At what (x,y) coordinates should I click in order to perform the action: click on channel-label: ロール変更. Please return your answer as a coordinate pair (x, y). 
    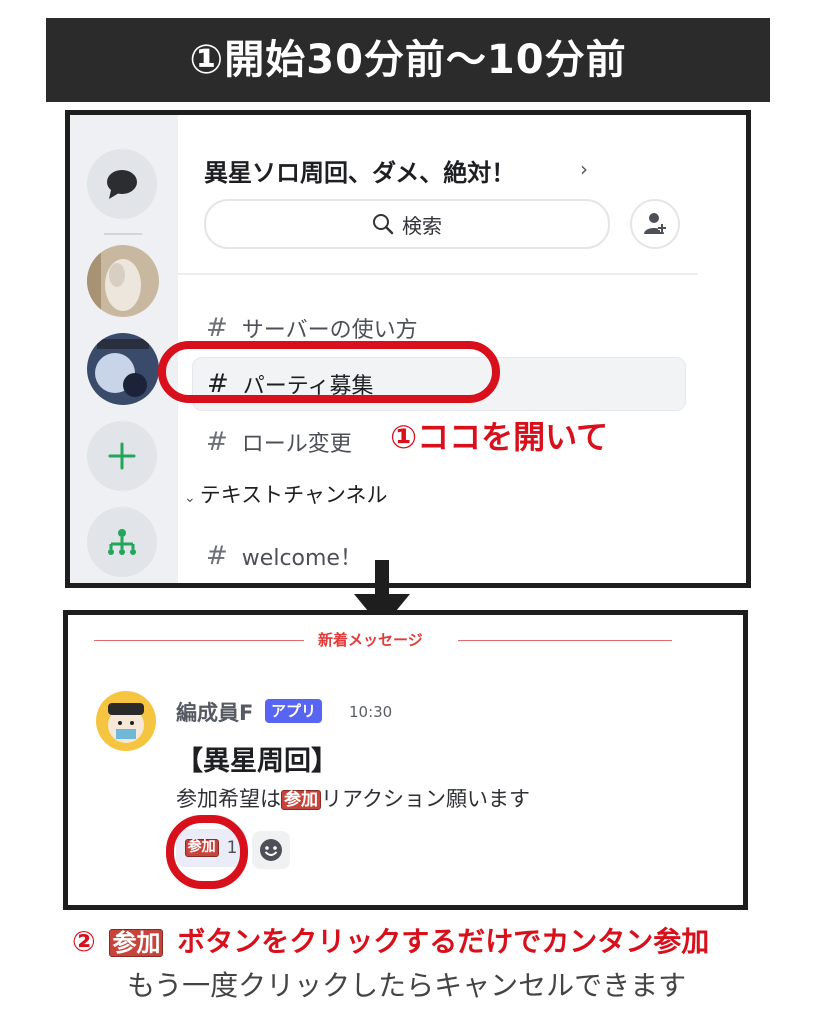
    Looking at the image, I should click on (296, 444).